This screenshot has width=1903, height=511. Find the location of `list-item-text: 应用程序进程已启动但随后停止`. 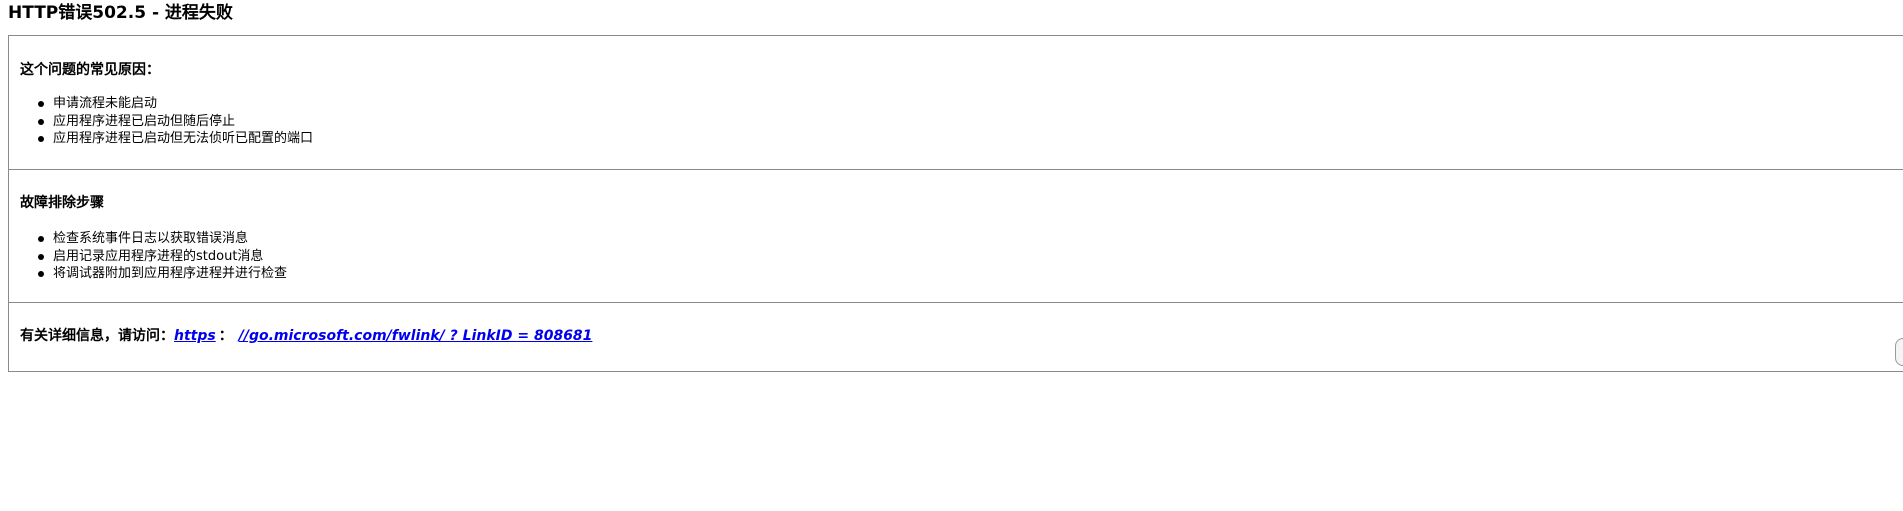

list-item-text: 应用程序进程已启动但随后停止 is located at coordinates (144, 121).